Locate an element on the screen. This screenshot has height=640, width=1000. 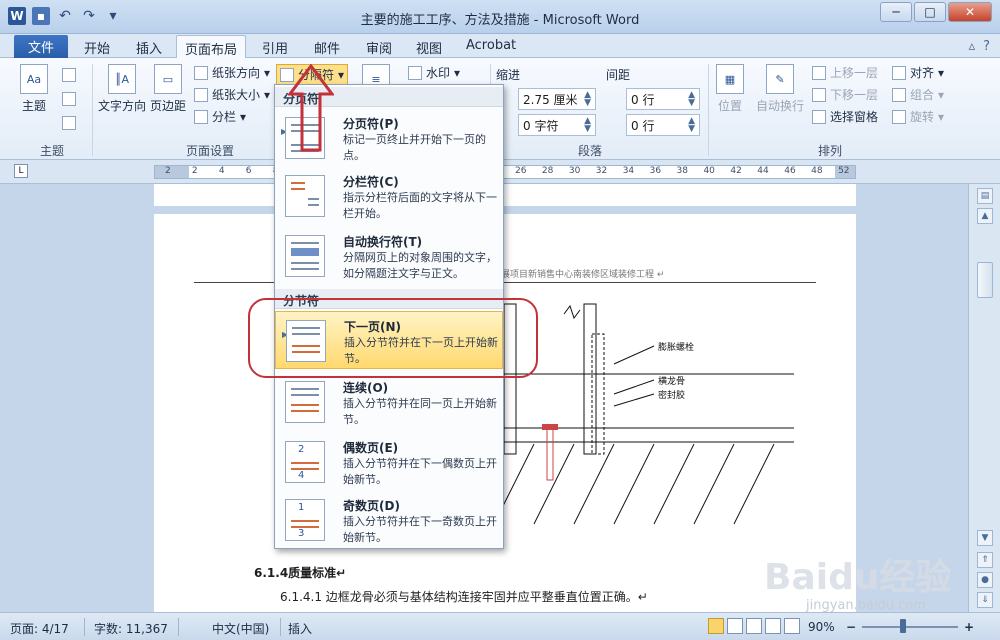
tab-home: 开始 is located at coordinates (97, 47).